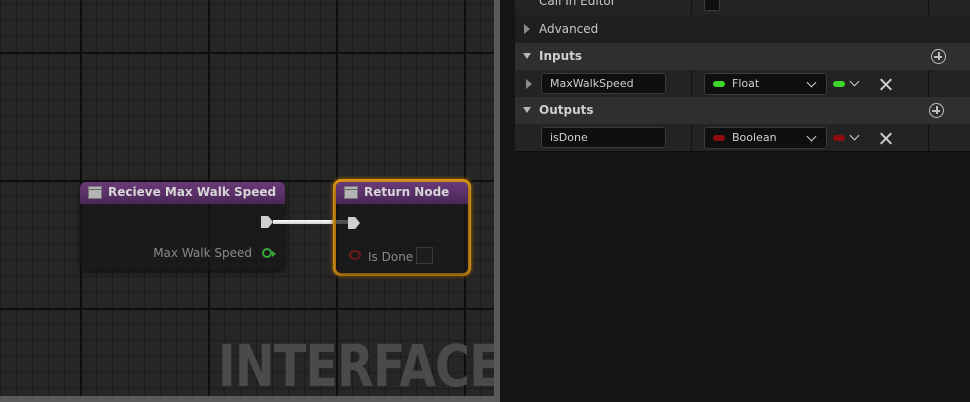 This screenshot has width=970, height=402. I want to click on call-in-editor-label: Call In Editor, so click(577, 4).